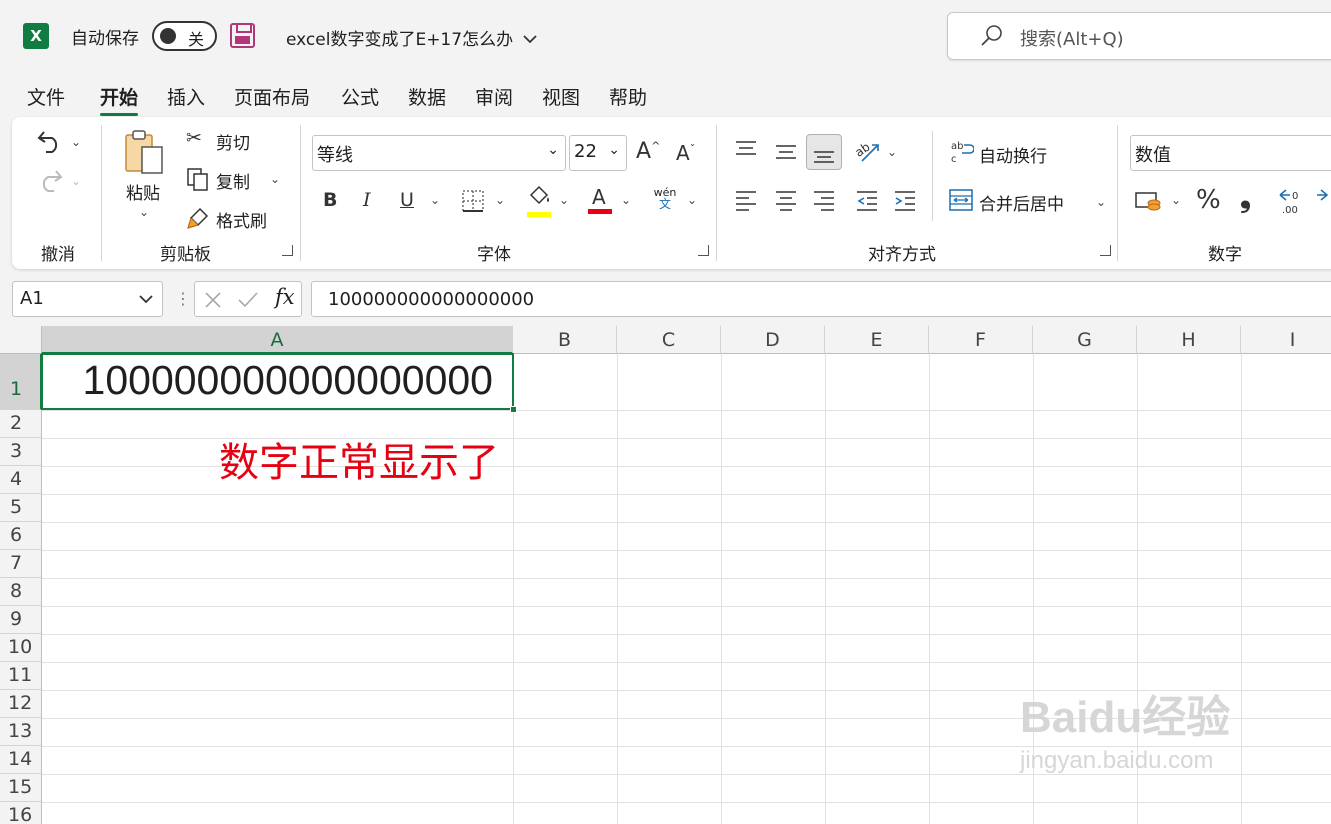 Image resolution: width=1331 pixels, height=824 pixels. I want to click on align-left-icon, so click(746, 200).